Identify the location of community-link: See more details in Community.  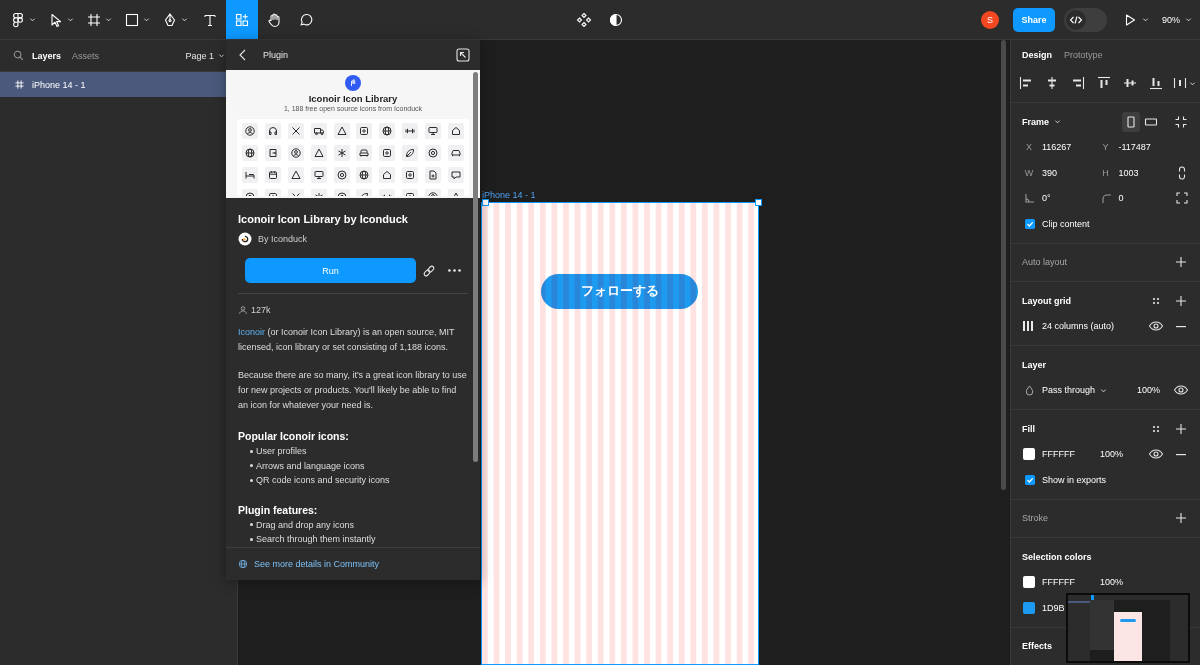
(309, 564).